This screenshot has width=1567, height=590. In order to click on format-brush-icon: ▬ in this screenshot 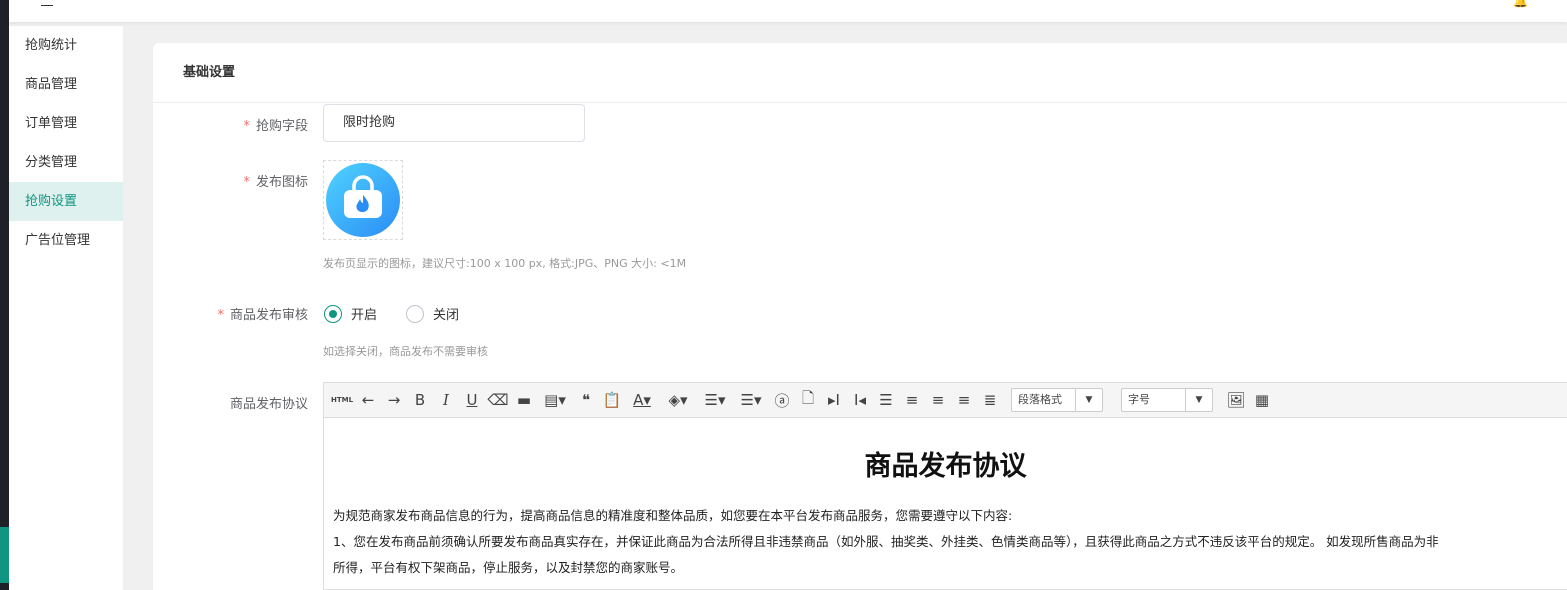, I will do `click(524, 400)`.